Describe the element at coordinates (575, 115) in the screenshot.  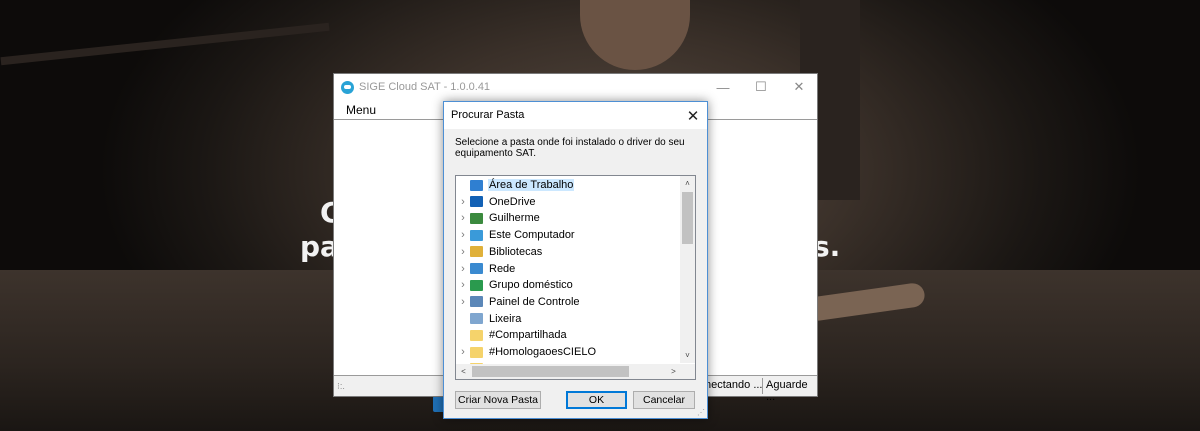
I see `dialog-titlebar: Procurar Pasta ✕` at that location.